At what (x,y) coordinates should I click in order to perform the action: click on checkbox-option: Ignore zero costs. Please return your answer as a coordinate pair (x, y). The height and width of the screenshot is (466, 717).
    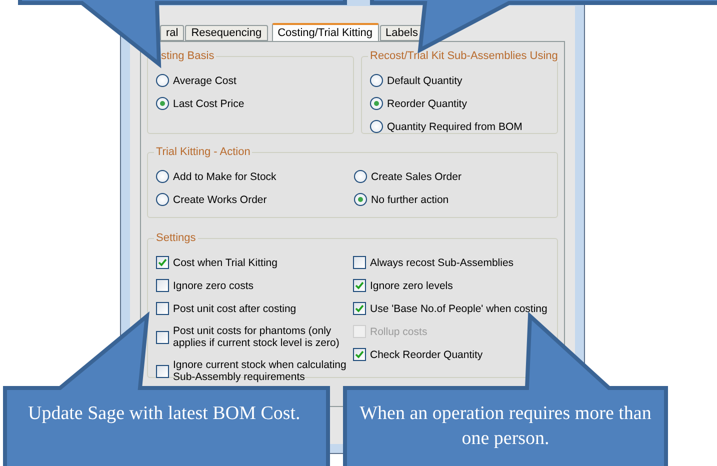
    Looking at the image, I should click on (205, 285).